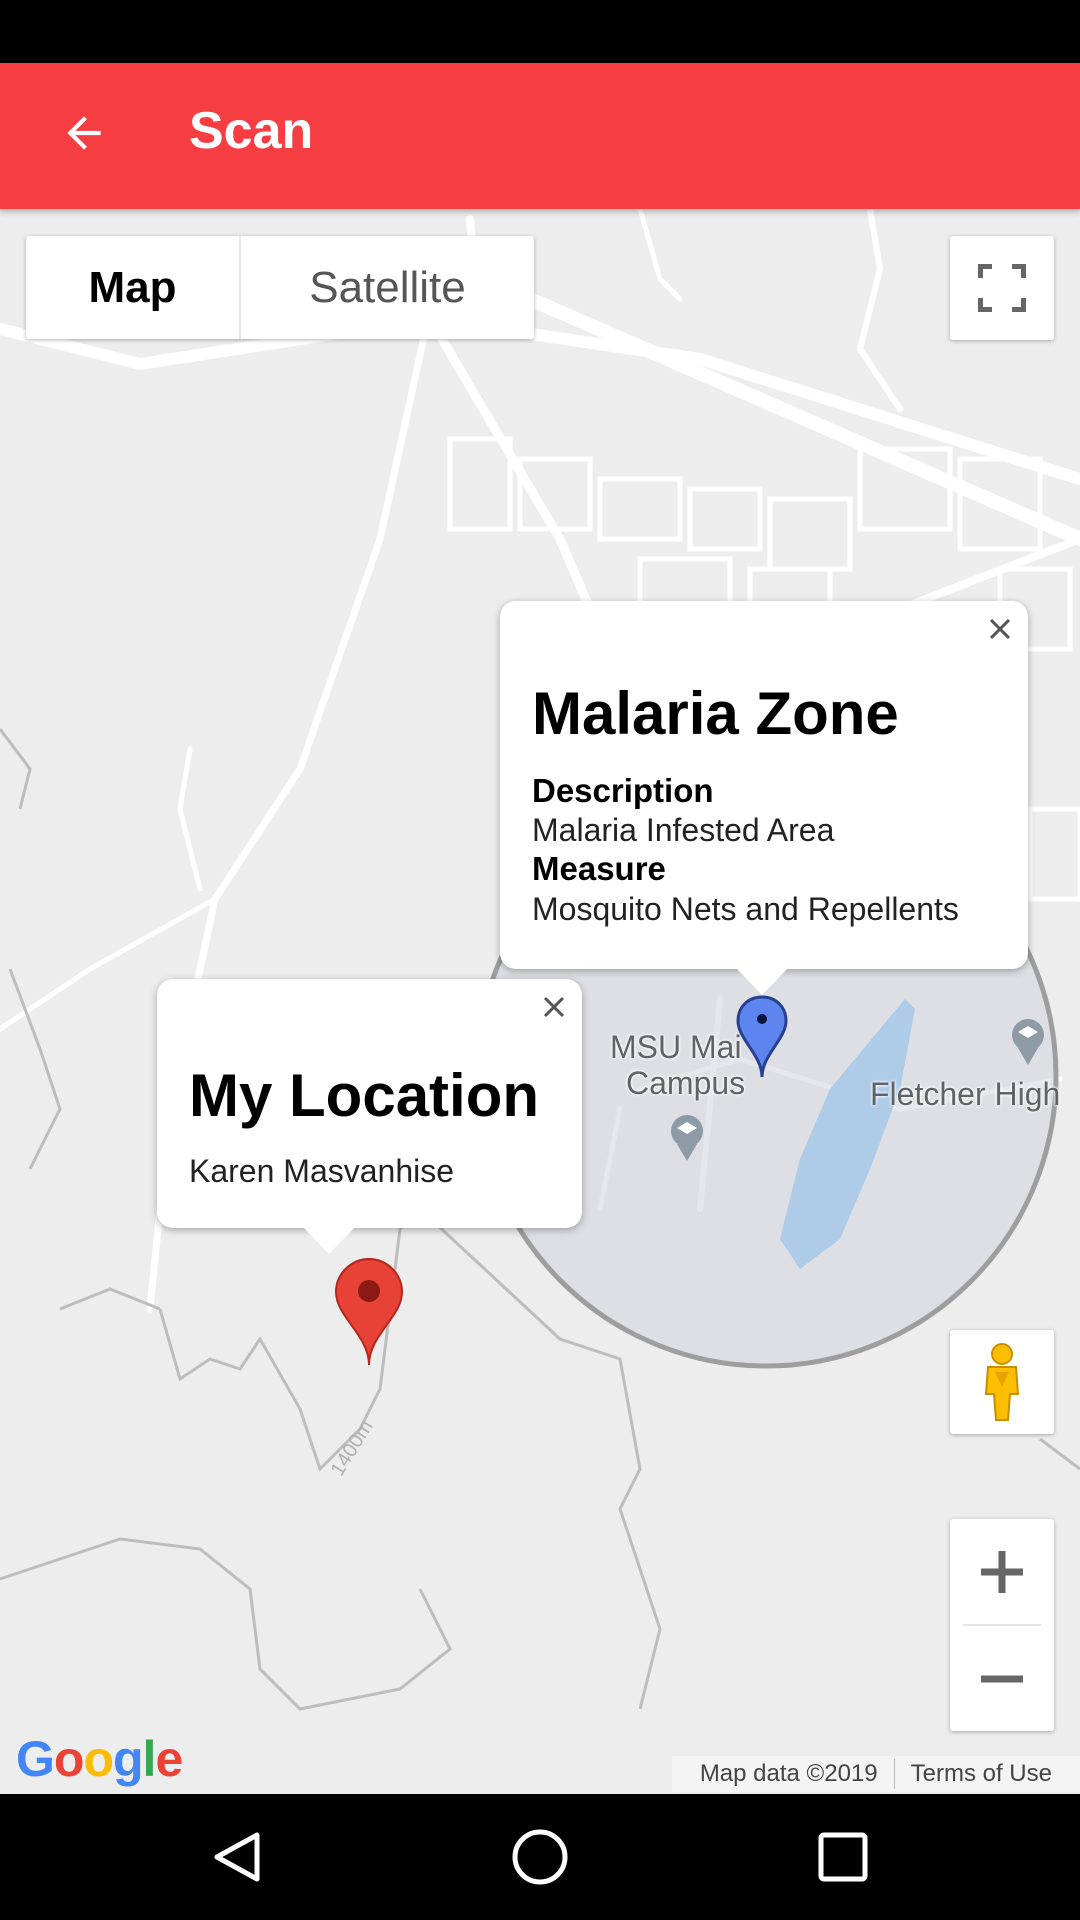  I want to click on fullscreen-icon, so click(1002, 288).